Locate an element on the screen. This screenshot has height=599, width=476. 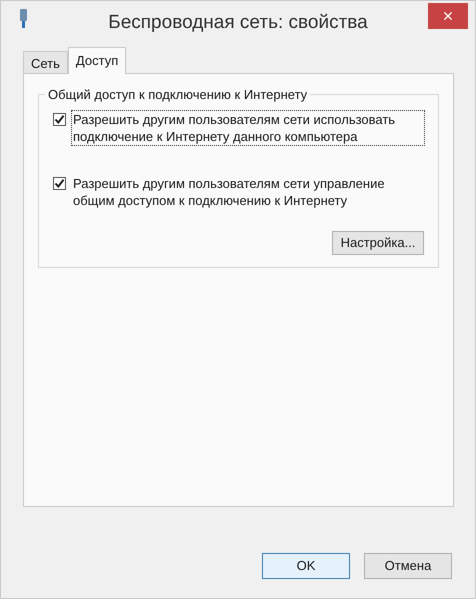
cancel-button: Отмена is located at coordinates (408, 566).